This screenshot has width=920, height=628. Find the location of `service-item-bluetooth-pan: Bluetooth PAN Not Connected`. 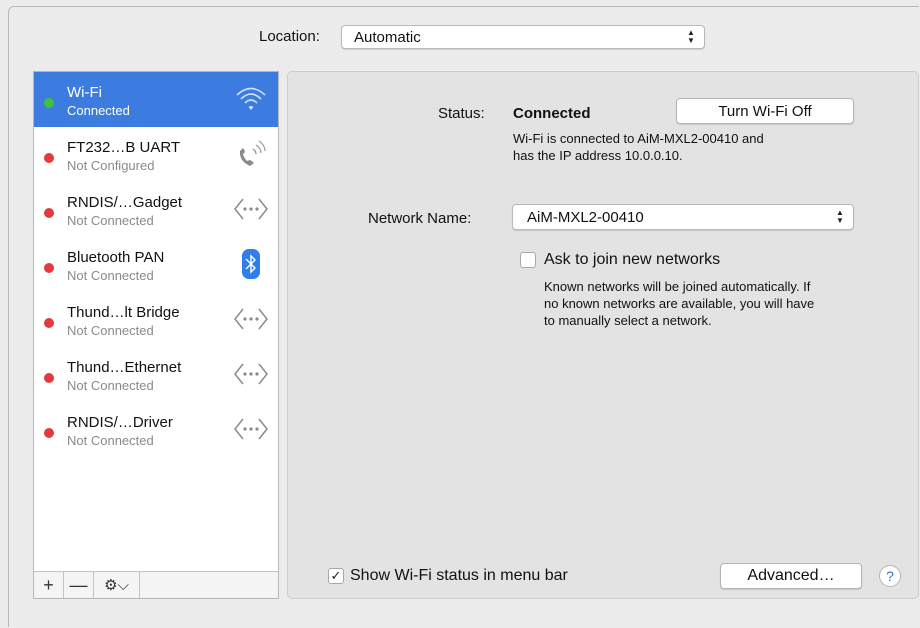

service-item-bluetooth-pan: Bluetooth PAN Not Connected is located at coordinates (156, 264).